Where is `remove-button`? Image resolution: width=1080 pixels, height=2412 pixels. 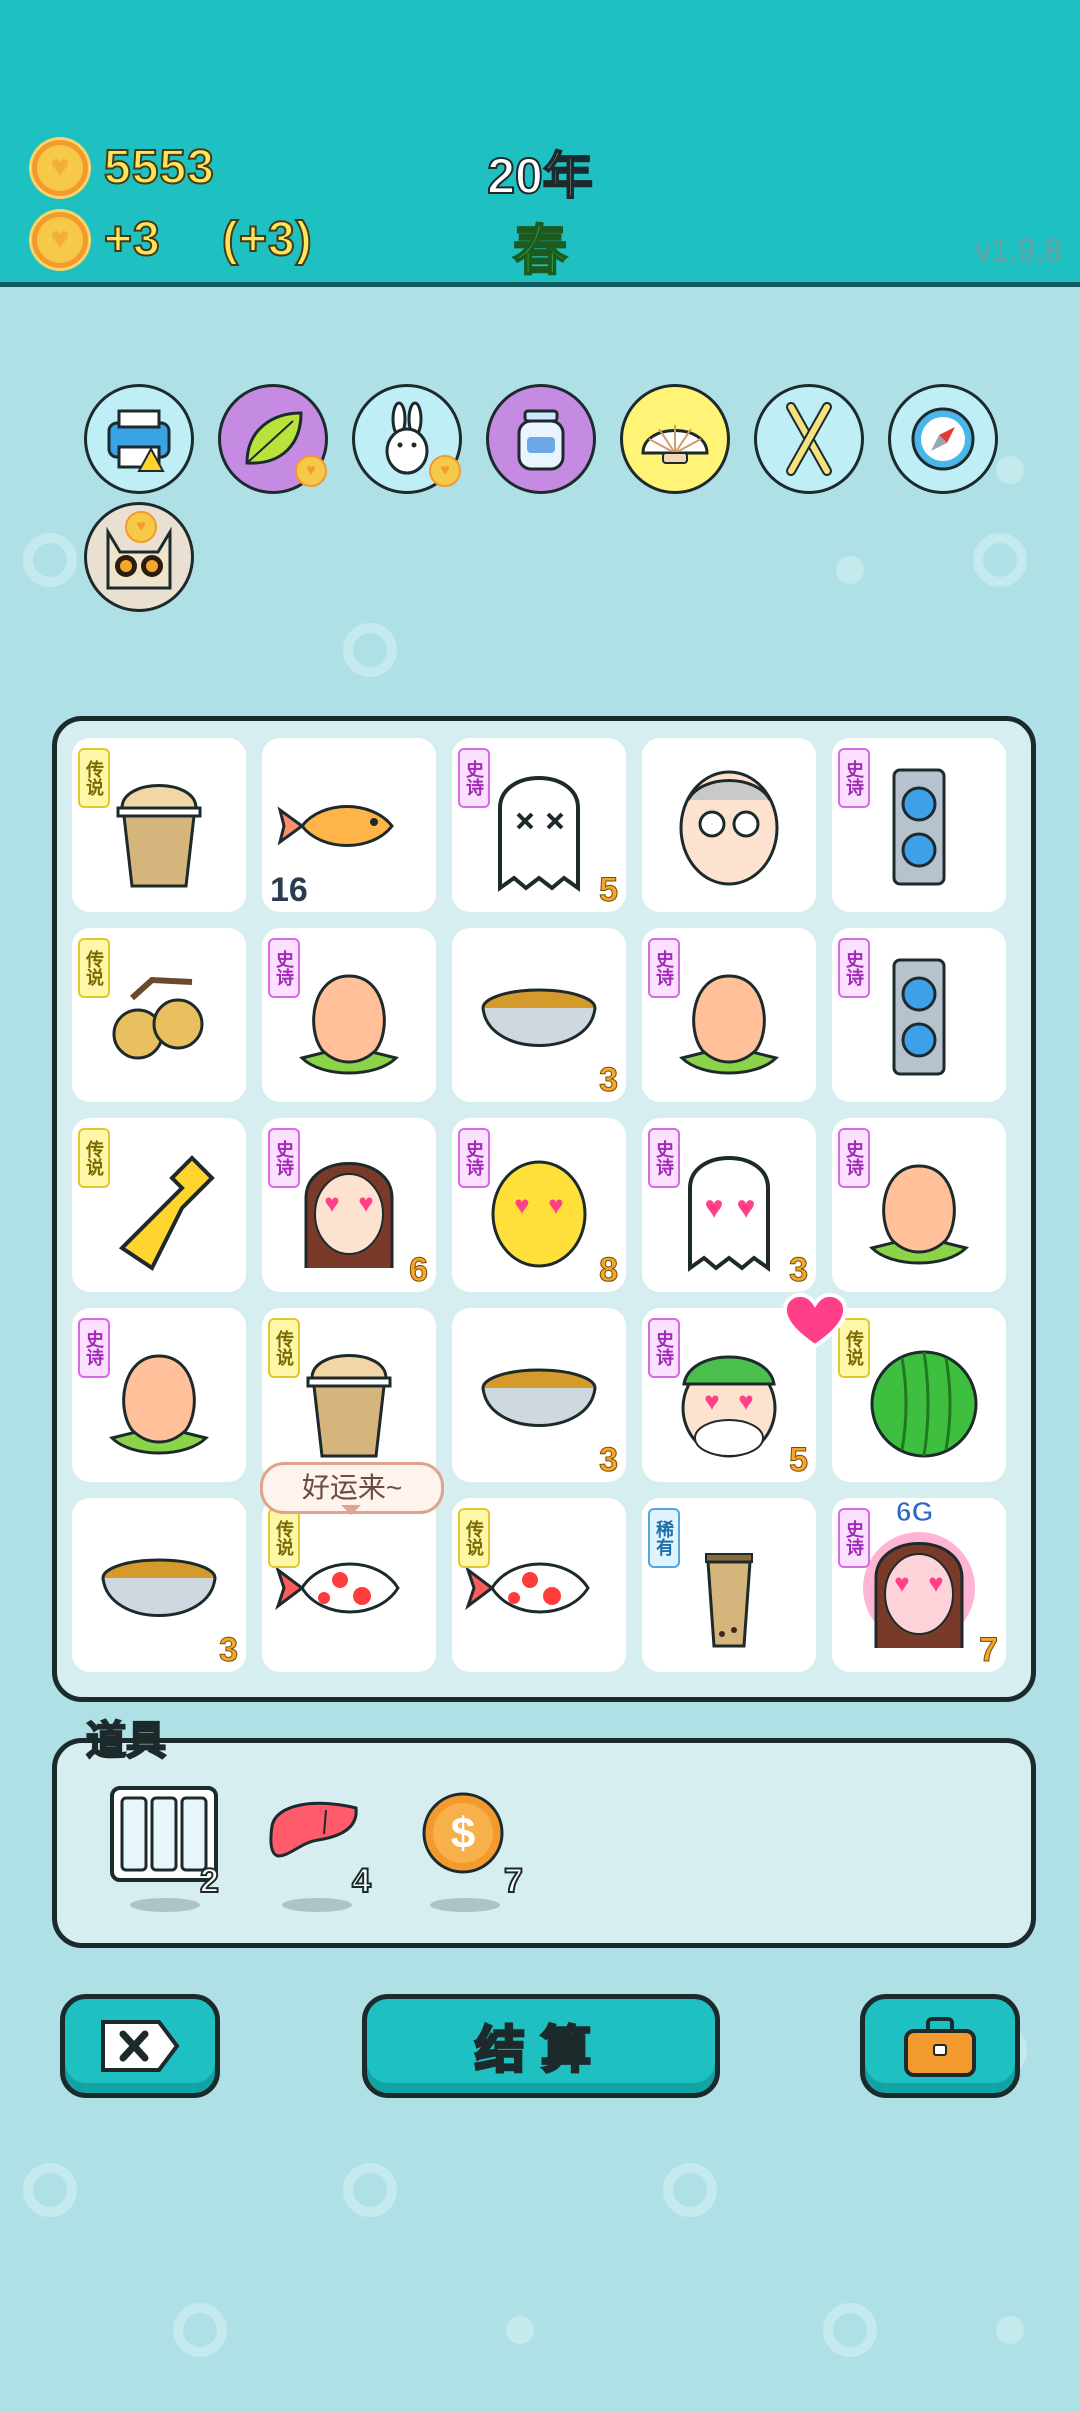
remove-button is located at coordinates (140, 2046).